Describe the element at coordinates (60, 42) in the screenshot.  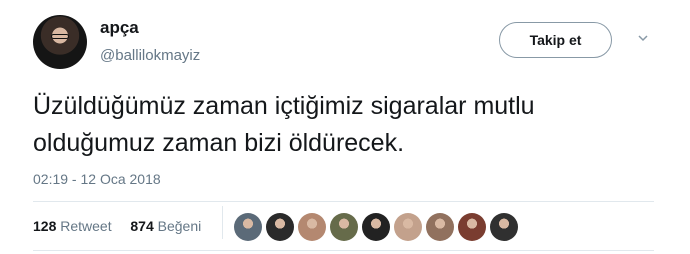
I see `profile-avatar` at that location.